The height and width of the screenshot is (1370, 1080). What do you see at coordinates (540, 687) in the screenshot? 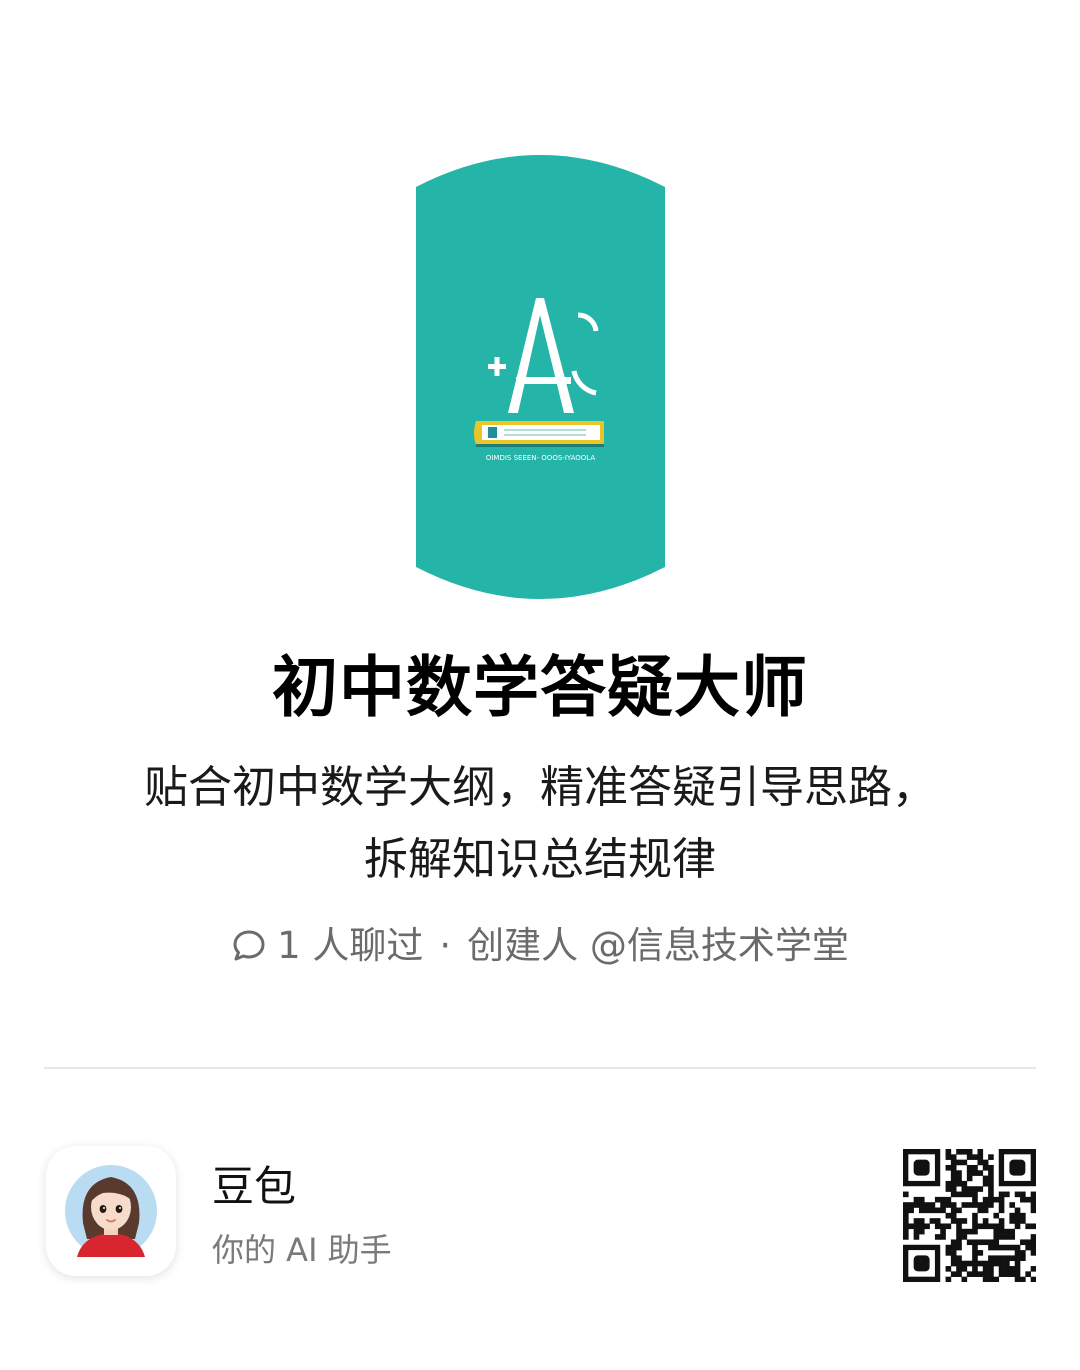
I see `page-title: 初中数学答疑大师` at bounding box center [540, 687].